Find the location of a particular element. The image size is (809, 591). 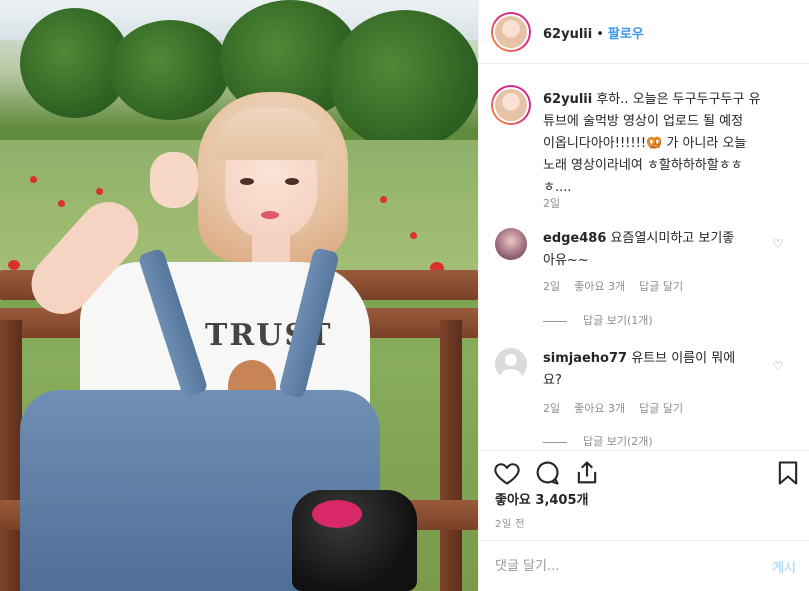

comment-username: edge486 is located at coordinates (574, 238).